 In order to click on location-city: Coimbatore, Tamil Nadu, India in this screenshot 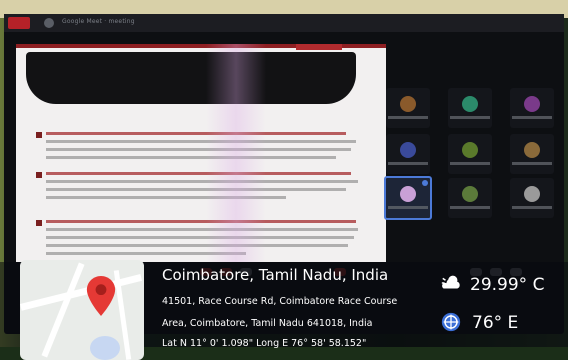, I will do `click(275, 275)`.